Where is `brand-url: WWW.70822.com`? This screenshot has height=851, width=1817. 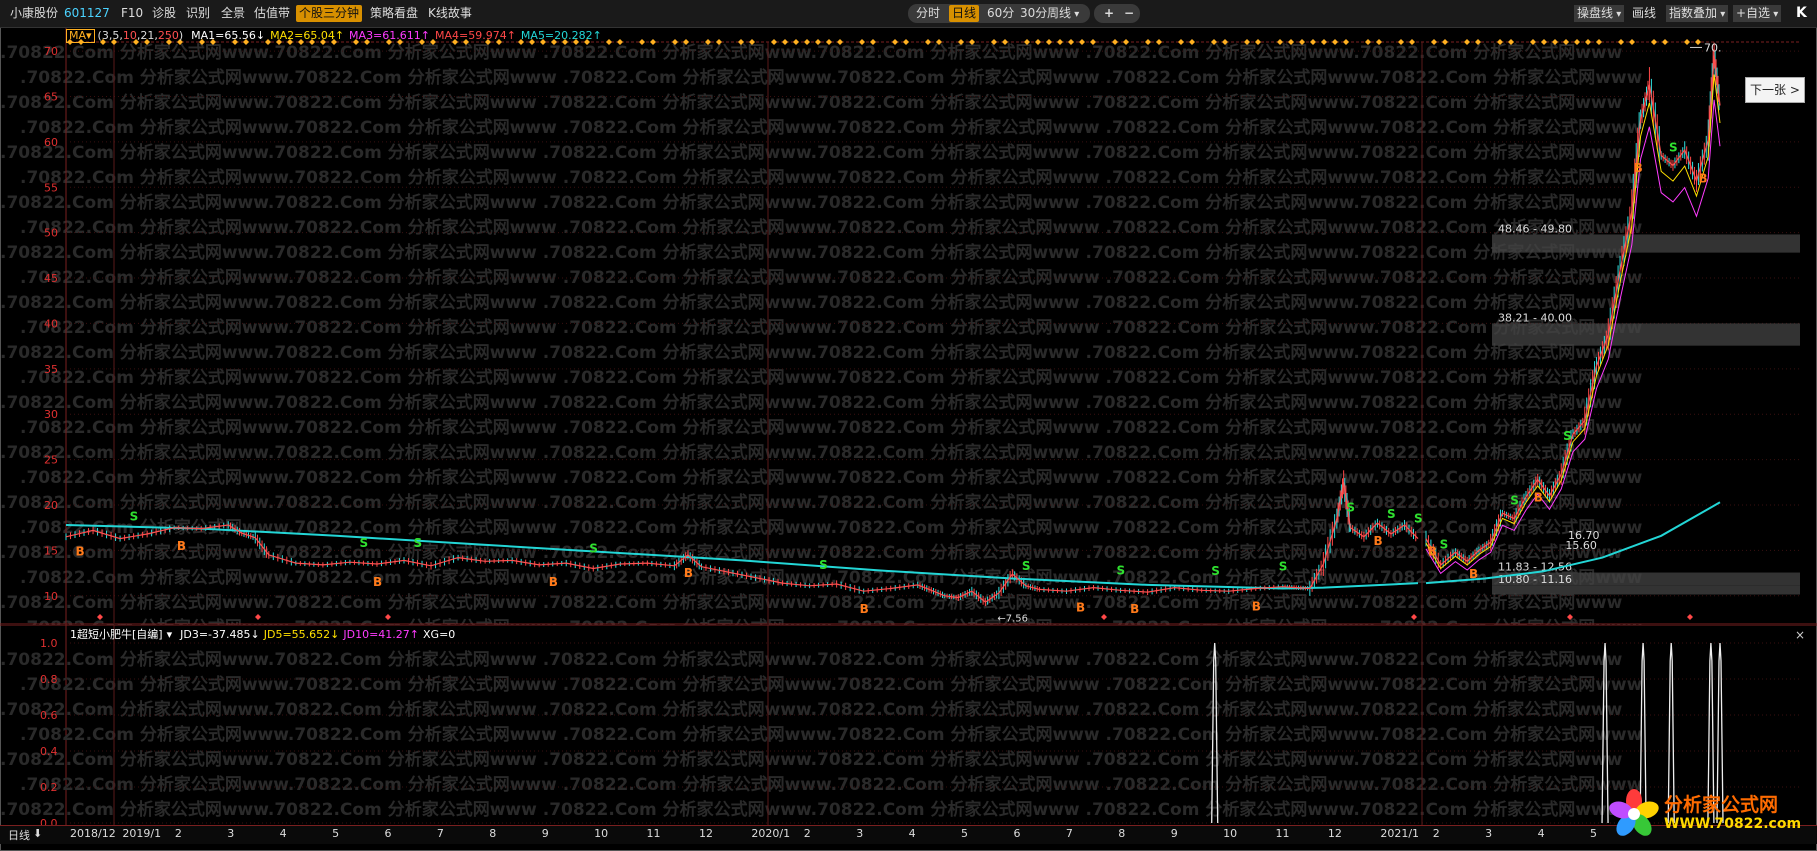 brand-url: WWW.70822.com is located at coordinates (1733, 824).